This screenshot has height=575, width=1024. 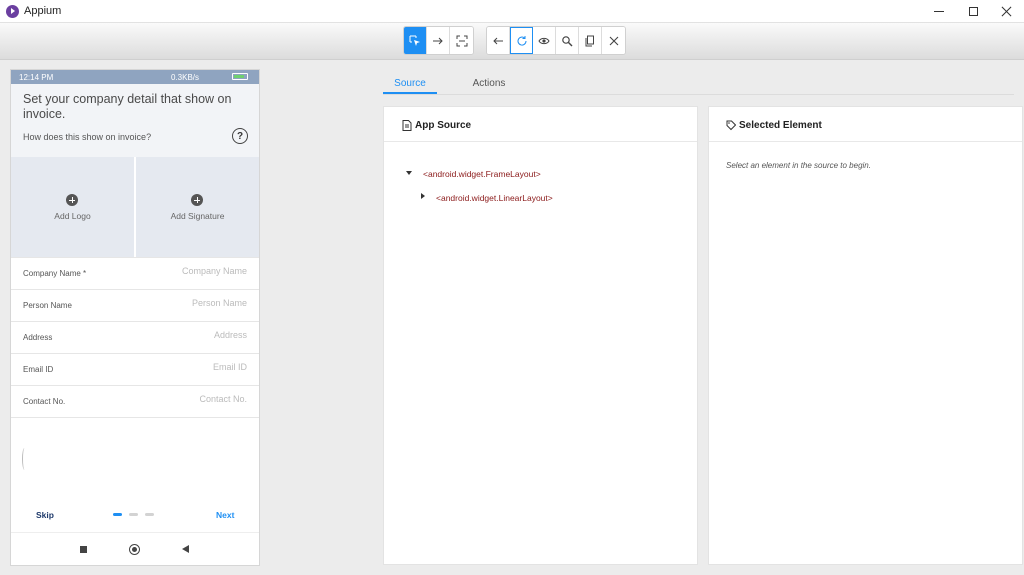 What do you see at coordinates (443, 125) in the screenshot?
I see `app-source-title: App Source` at bounding box center [443, 125].